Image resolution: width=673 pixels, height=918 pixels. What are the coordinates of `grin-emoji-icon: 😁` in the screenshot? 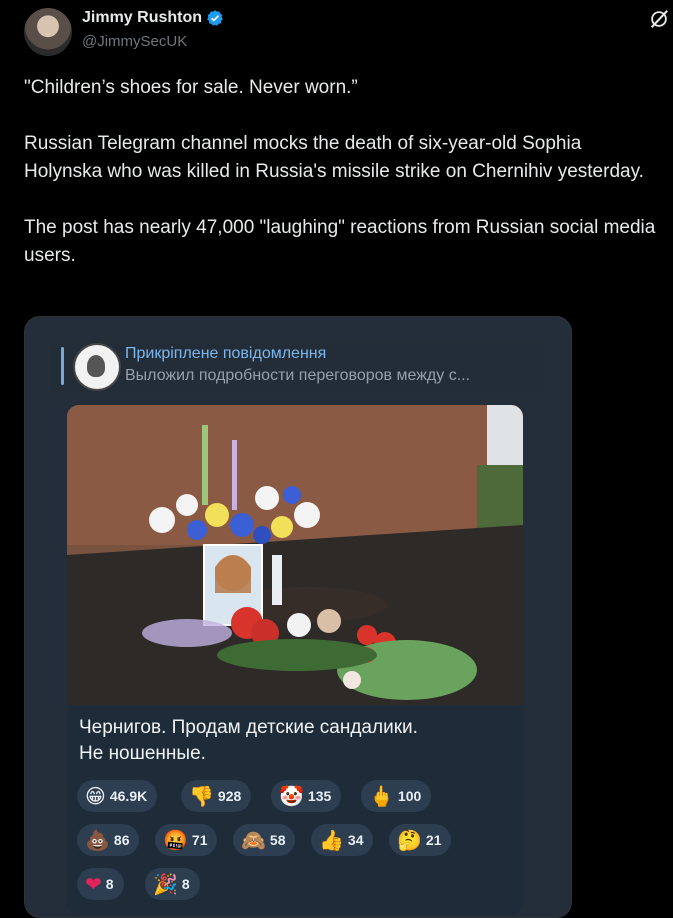 It's located at (95, 796).